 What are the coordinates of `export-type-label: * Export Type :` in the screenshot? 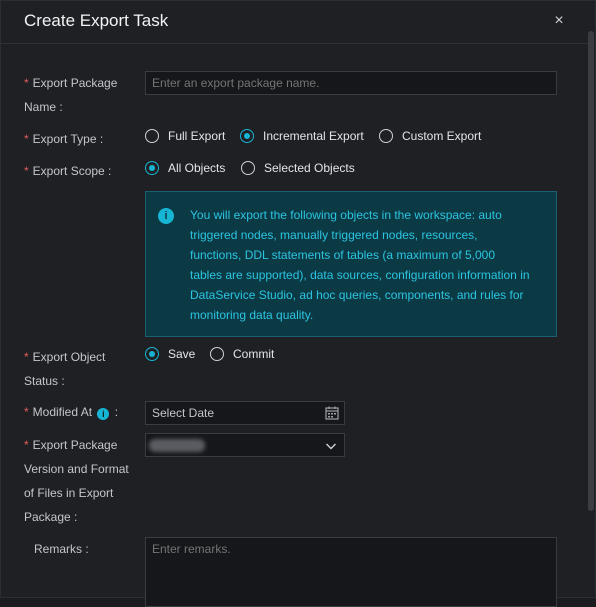 It's located at (64, 139).